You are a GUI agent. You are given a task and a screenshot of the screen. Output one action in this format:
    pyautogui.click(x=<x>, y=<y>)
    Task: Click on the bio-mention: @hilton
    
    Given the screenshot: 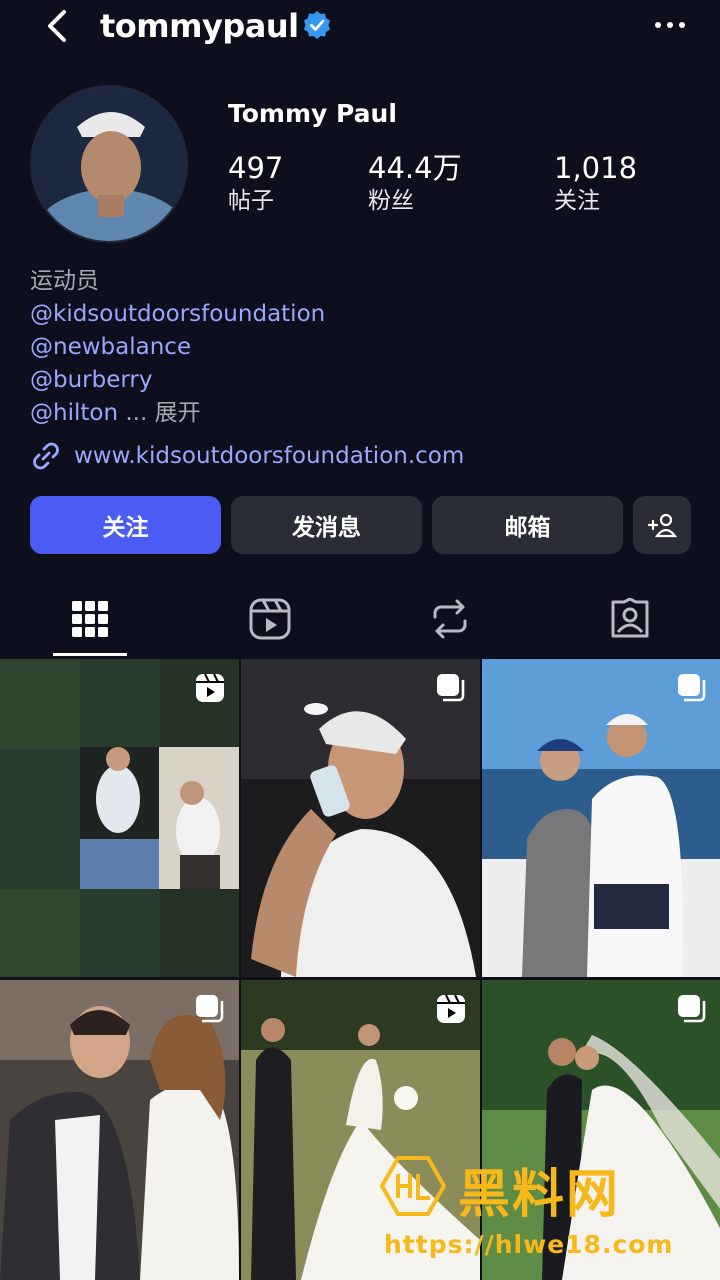 What is the action you would take?
    pyautogui.click(x=74, y=413)
    